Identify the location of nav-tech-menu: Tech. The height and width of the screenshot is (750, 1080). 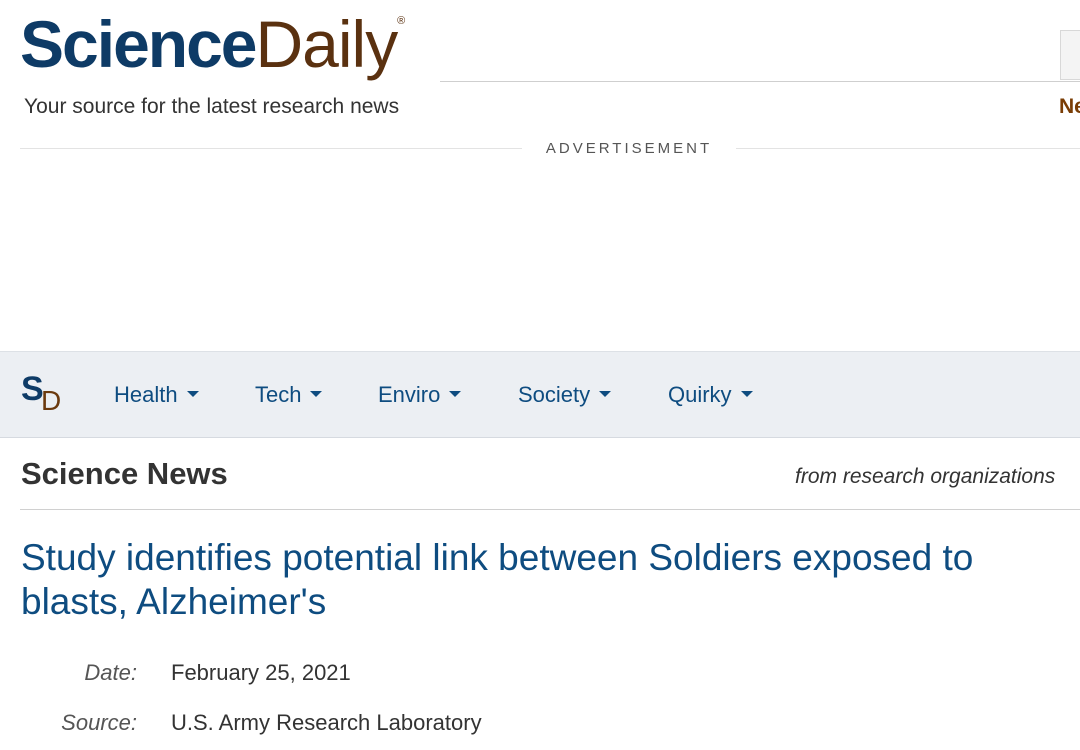
(289, 395).